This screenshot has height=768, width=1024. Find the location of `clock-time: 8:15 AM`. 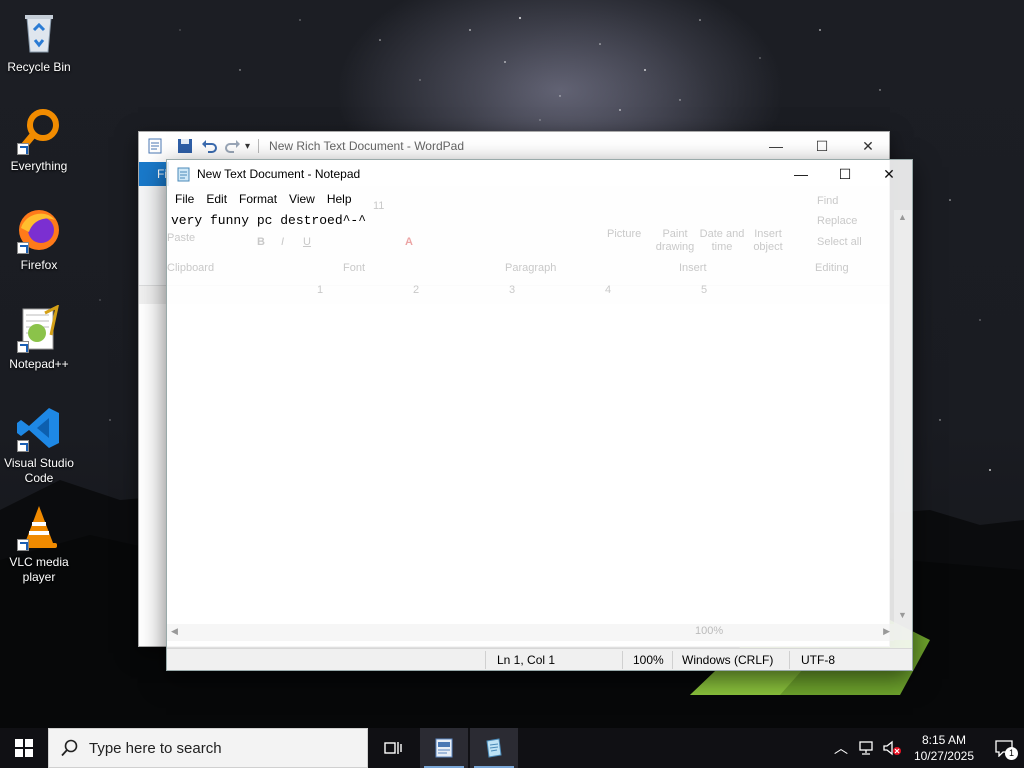

clock-time: 8:15 AM is located at coordinates (943, 740).